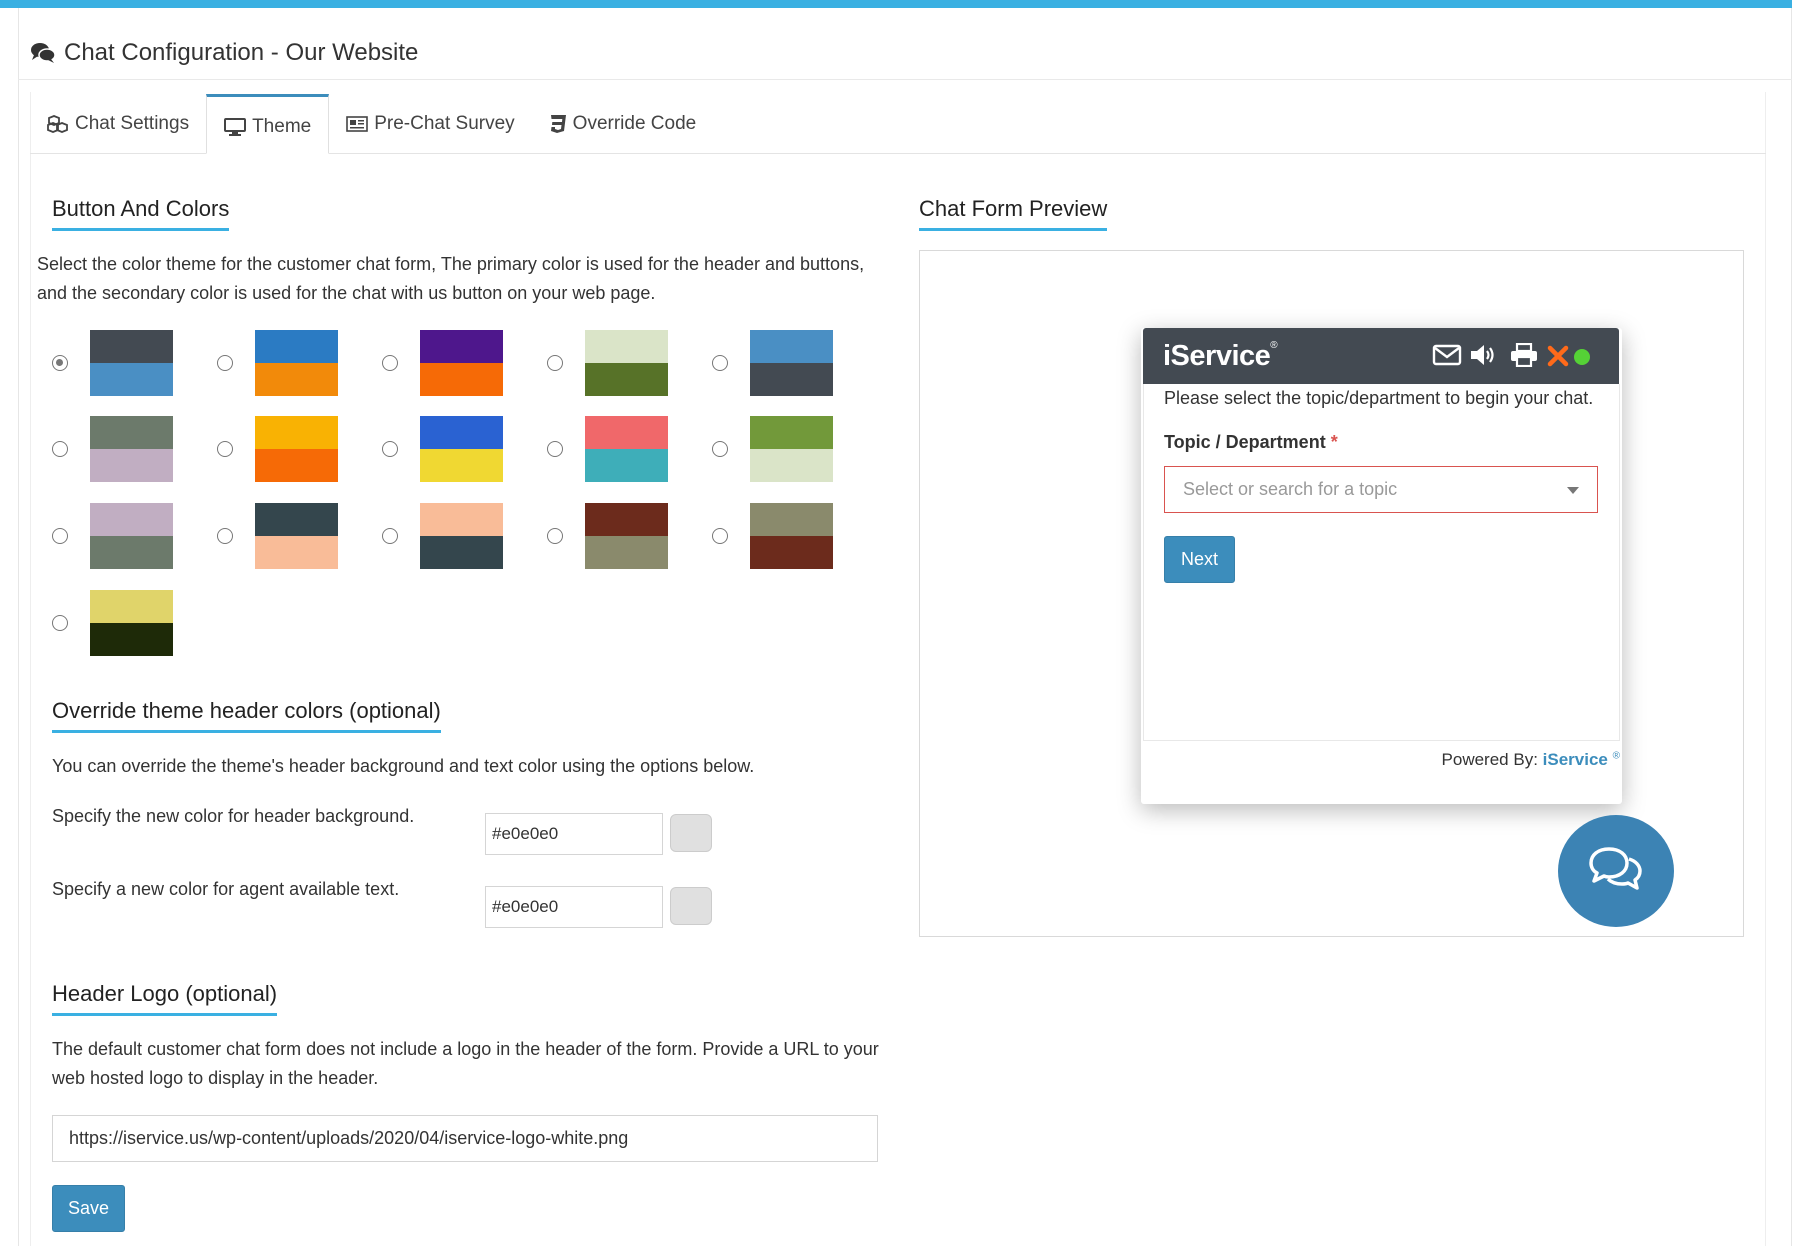 The image size is (1808, 1246). I want to click on header-bg-color-input, so click(574, 834).